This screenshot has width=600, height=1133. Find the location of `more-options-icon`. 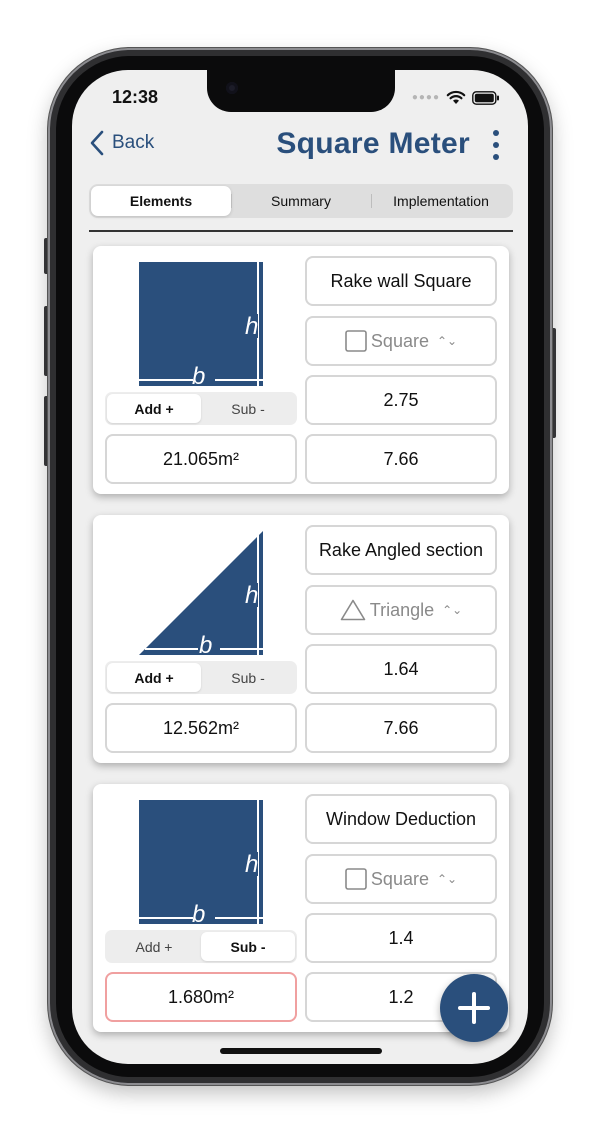

more-options-icon is located at coordinates (496, 145).